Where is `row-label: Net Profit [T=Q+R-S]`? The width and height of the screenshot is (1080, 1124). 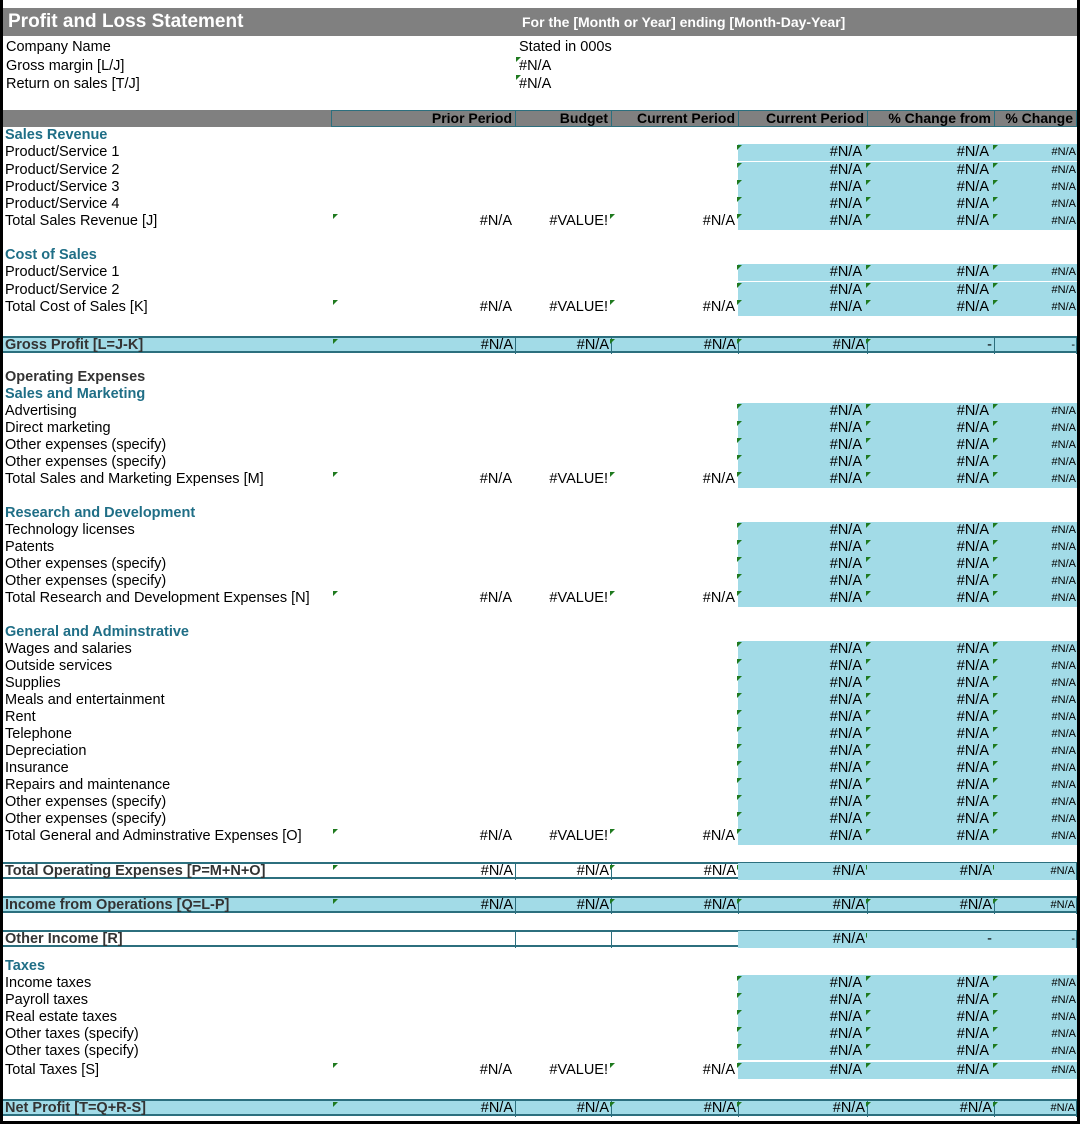 row-label: Net Profit [T=Q+R-S] is located at coordinates (75, 1108).